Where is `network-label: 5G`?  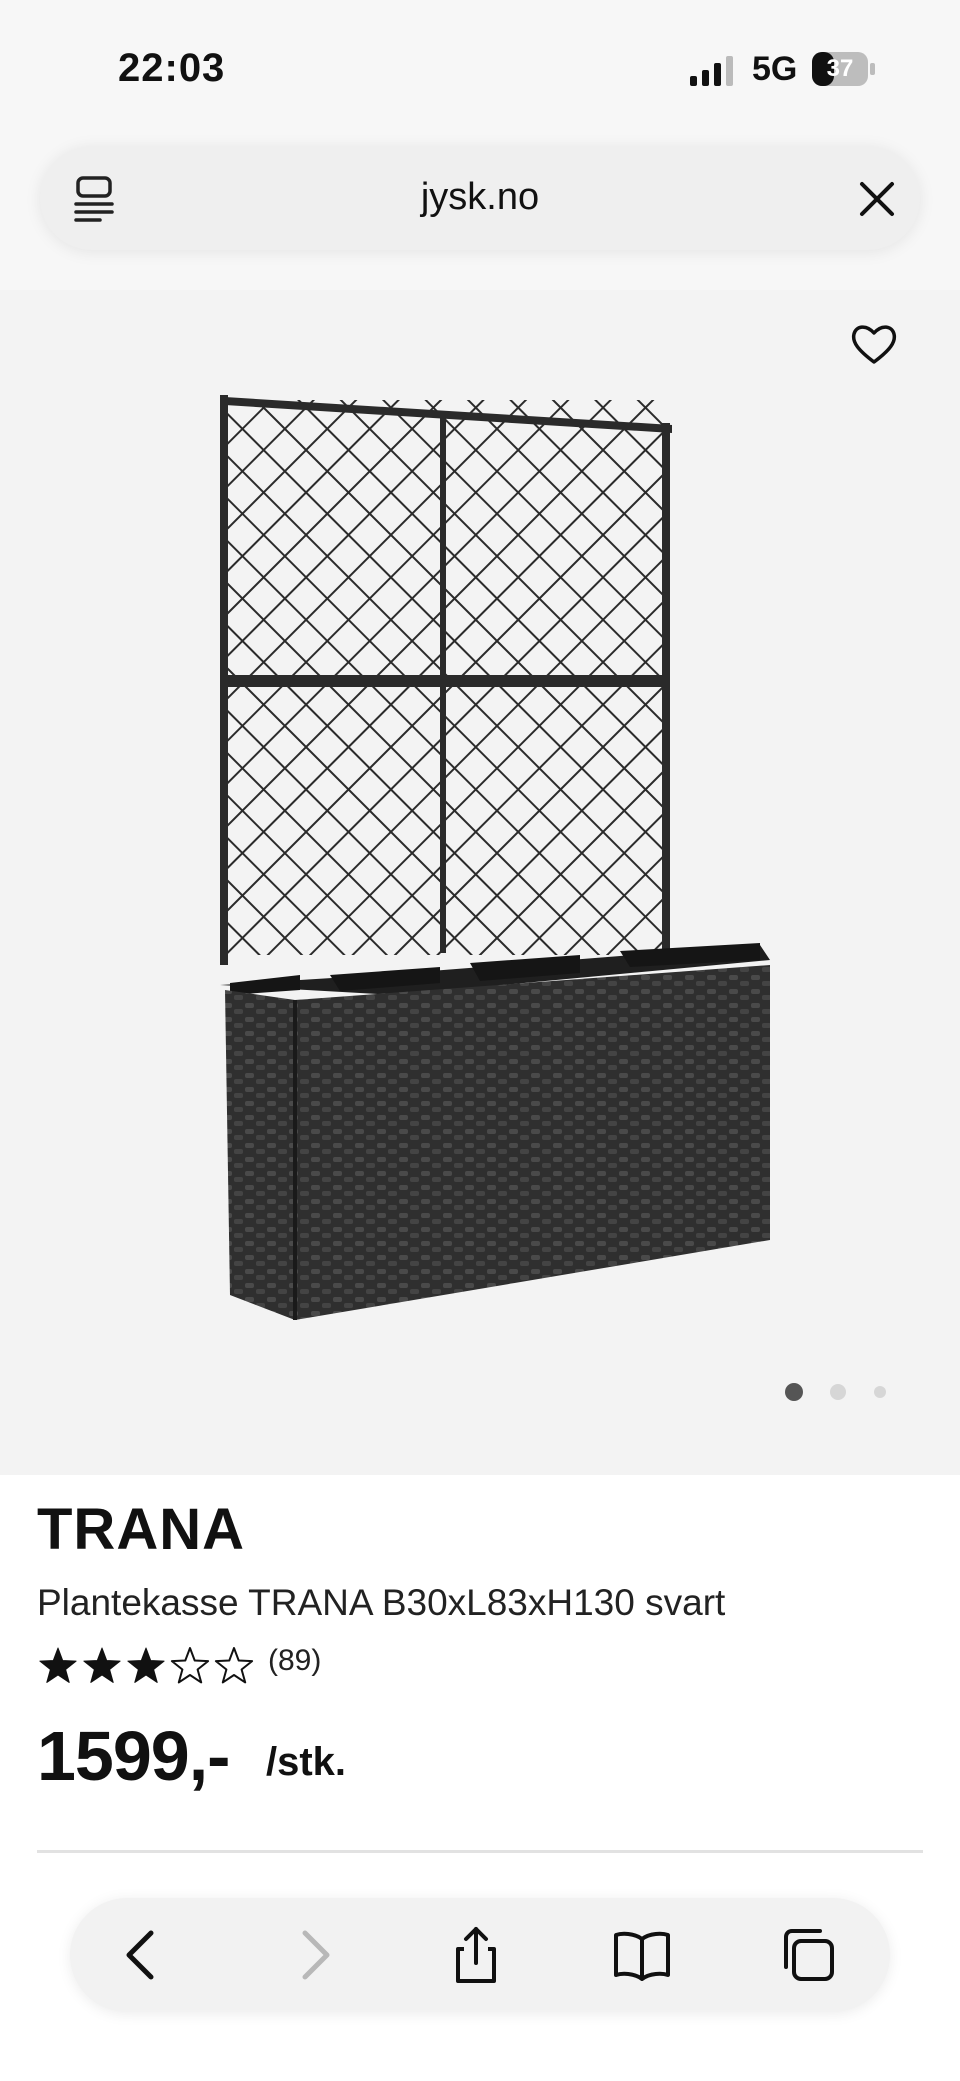
network-label: 5G is located at coordinates (775, 69).